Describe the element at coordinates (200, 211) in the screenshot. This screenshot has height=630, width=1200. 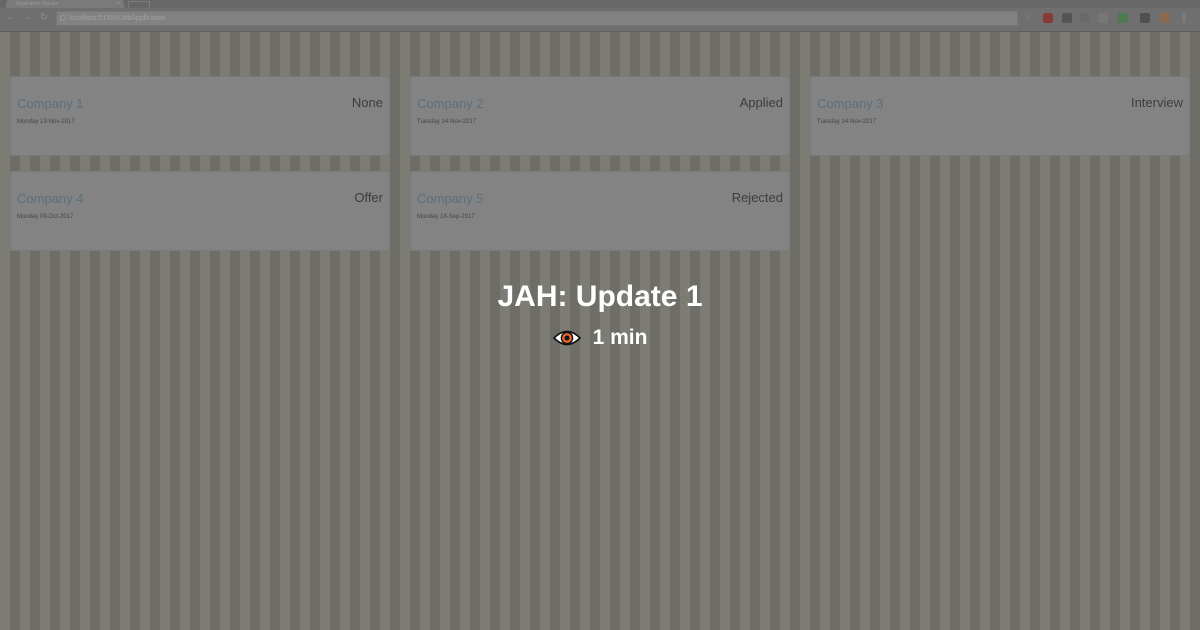
I see `application-card: Company 4 Offer Monday 09-Oct-2017` at that location.